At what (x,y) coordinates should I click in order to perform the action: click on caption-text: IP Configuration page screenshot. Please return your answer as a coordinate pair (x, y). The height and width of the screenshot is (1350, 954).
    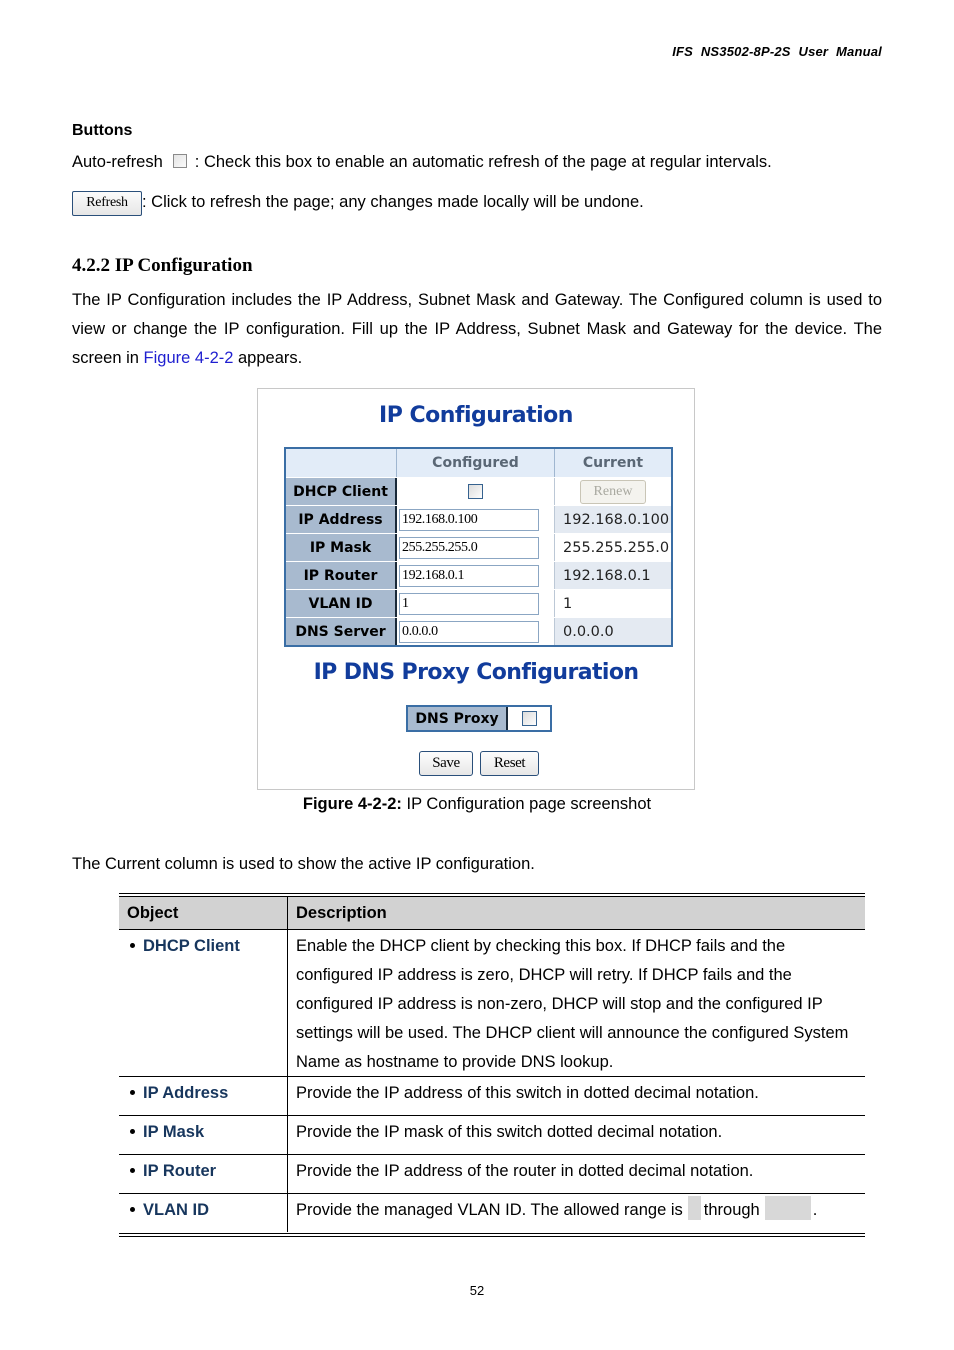
    Looking at the image, I should click on (526, 804).